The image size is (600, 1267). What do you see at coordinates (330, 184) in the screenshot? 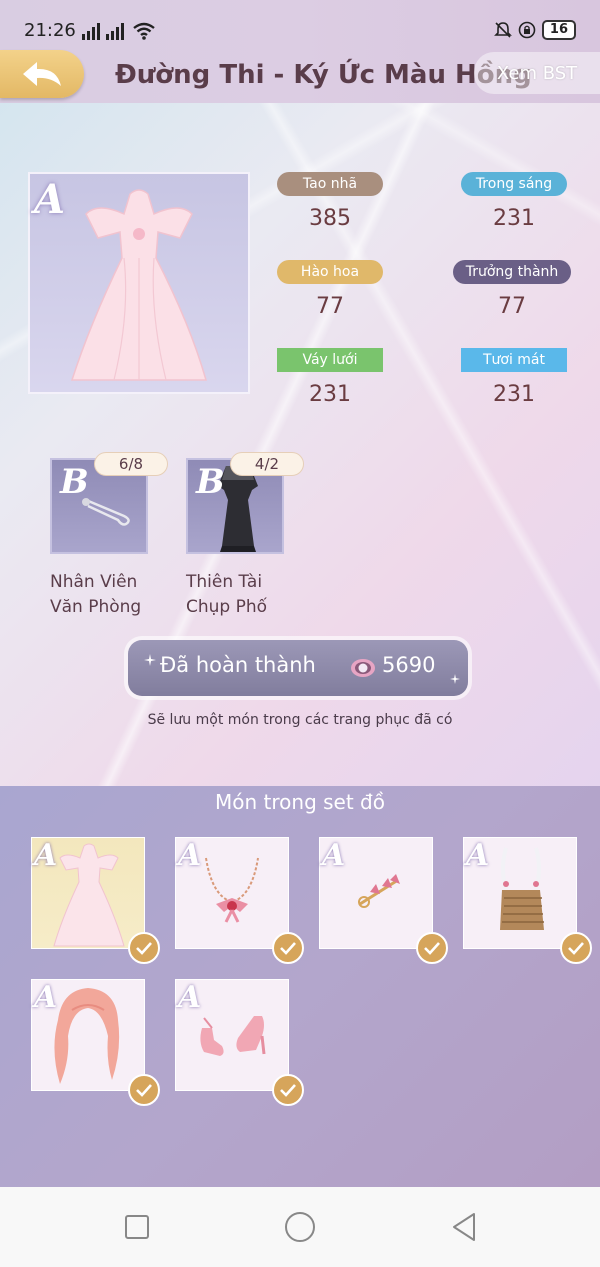
I see `stat-label: Tao nhã` at bounding box center [330, 184].